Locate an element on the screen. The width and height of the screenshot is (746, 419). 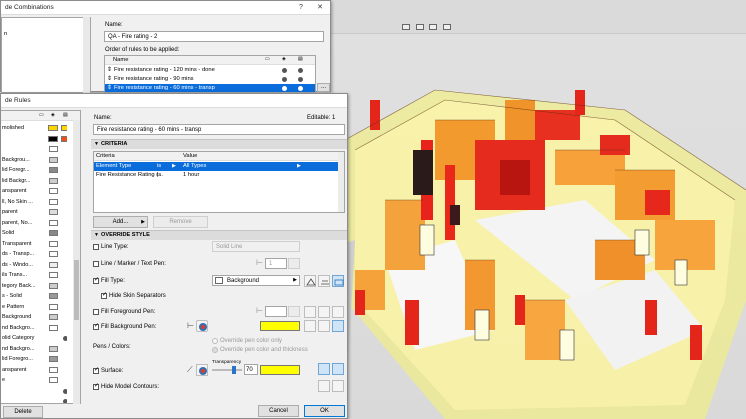
line-pen-checkbox is located at coordinates (96, 264).